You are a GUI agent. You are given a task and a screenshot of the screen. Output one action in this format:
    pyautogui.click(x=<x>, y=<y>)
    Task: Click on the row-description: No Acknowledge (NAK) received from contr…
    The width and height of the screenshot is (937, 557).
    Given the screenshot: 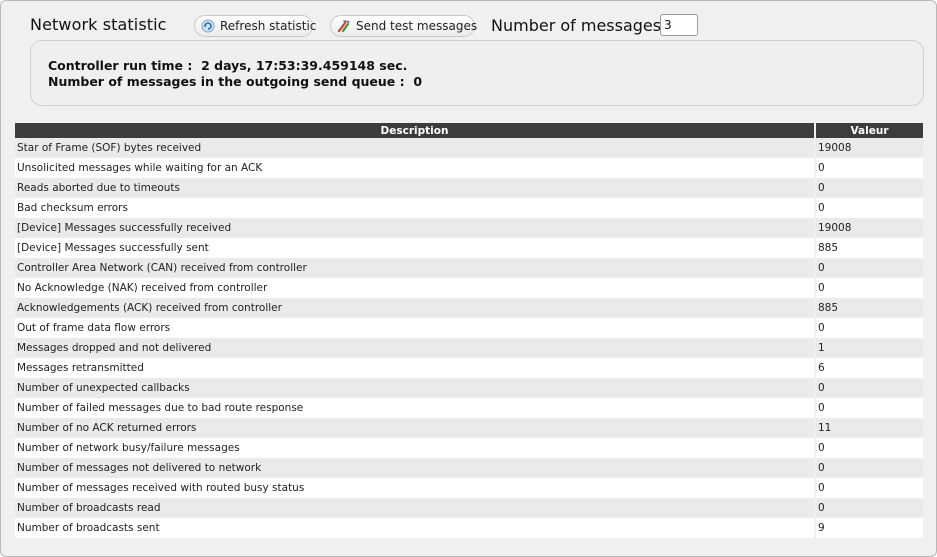 What is the action you would take?
    pyautogui.click(x=415, y=288)
    